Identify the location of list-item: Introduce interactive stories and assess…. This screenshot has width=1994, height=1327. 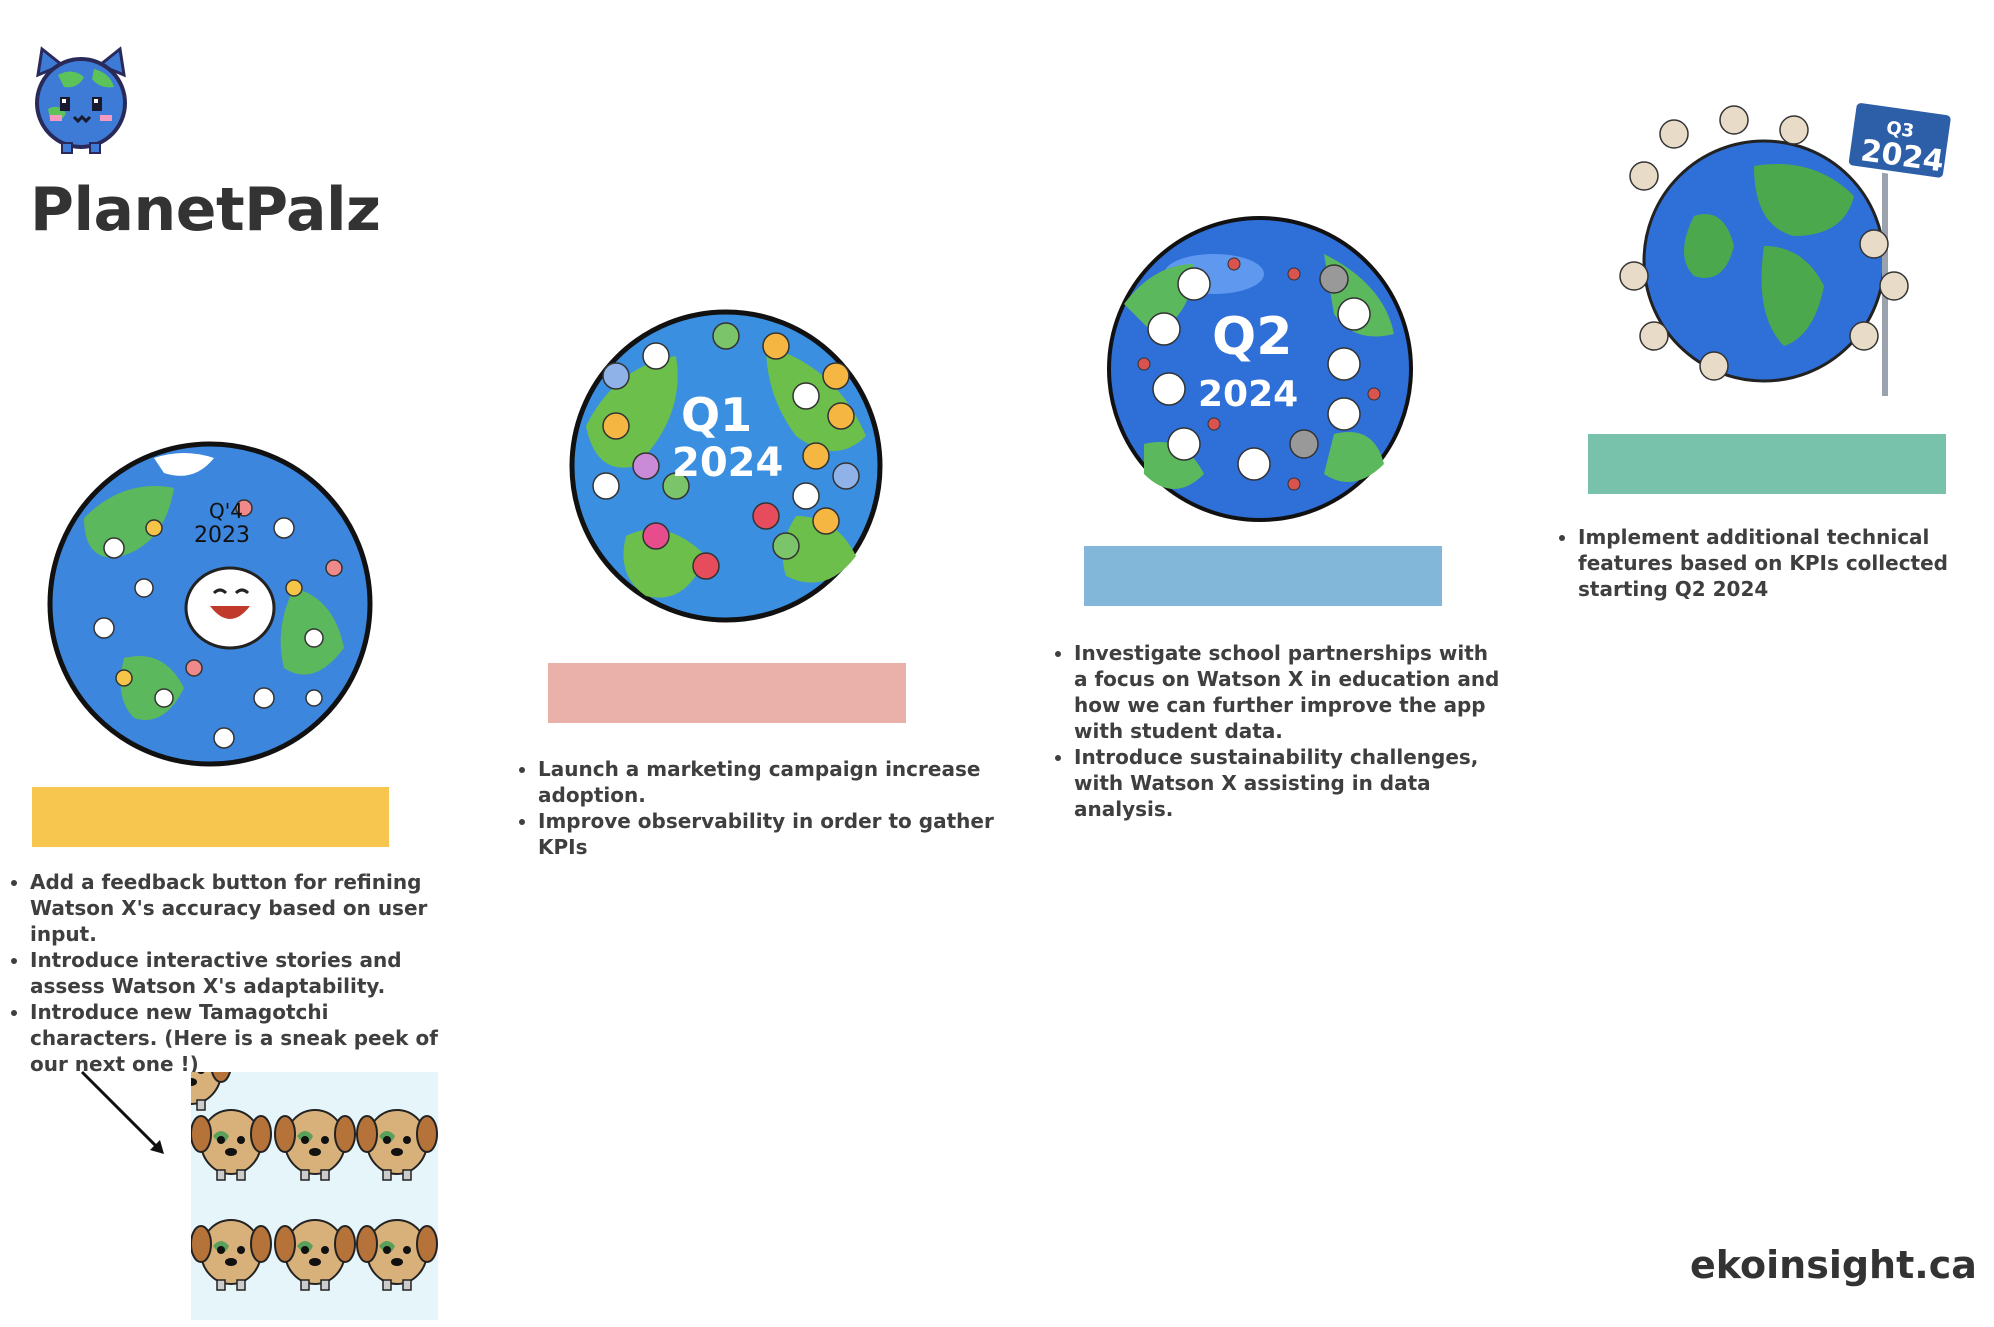
(245, 973).